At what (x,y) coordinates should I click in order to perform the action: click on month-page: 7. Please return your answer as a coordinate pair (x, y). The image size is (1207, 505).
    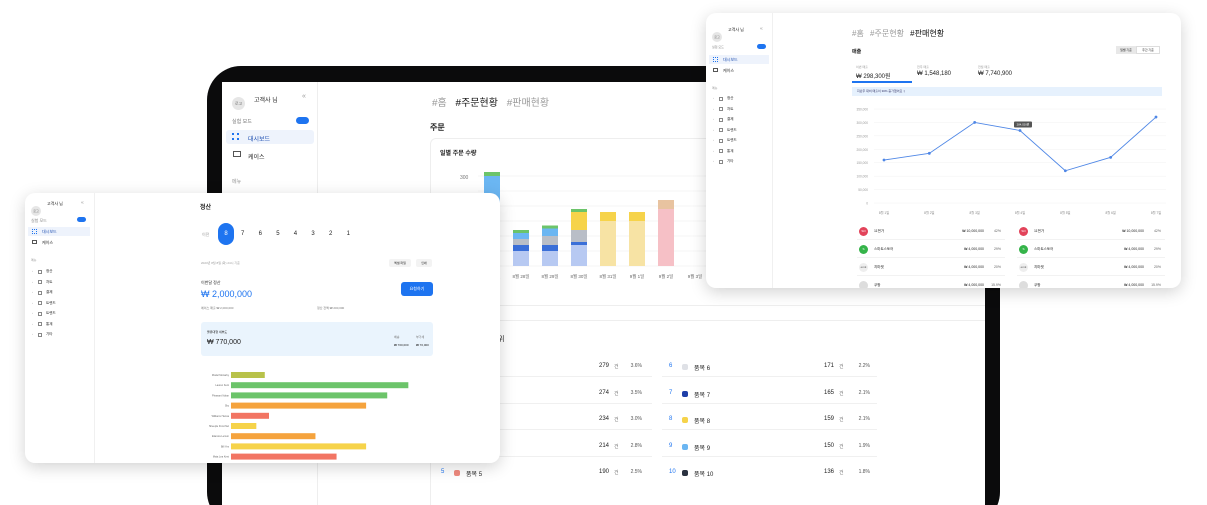
    Looking at the image, I should click on (242, 234).